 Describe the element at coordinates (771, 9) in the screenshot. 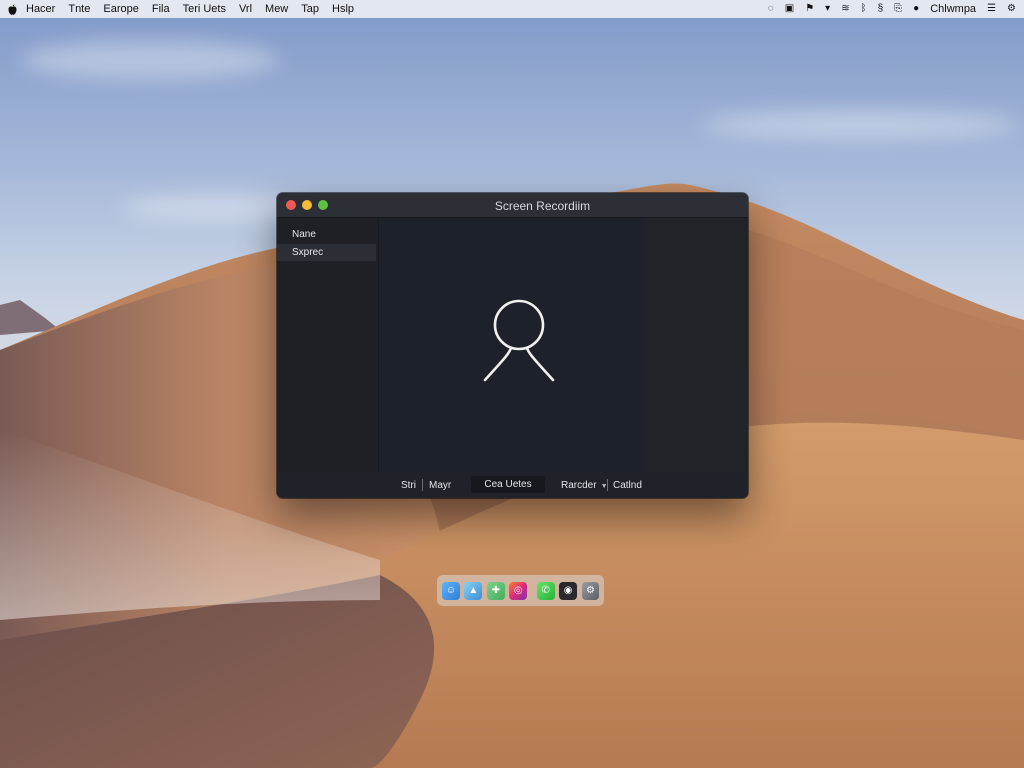

I see `screen-record-icon: ◌` at that location.